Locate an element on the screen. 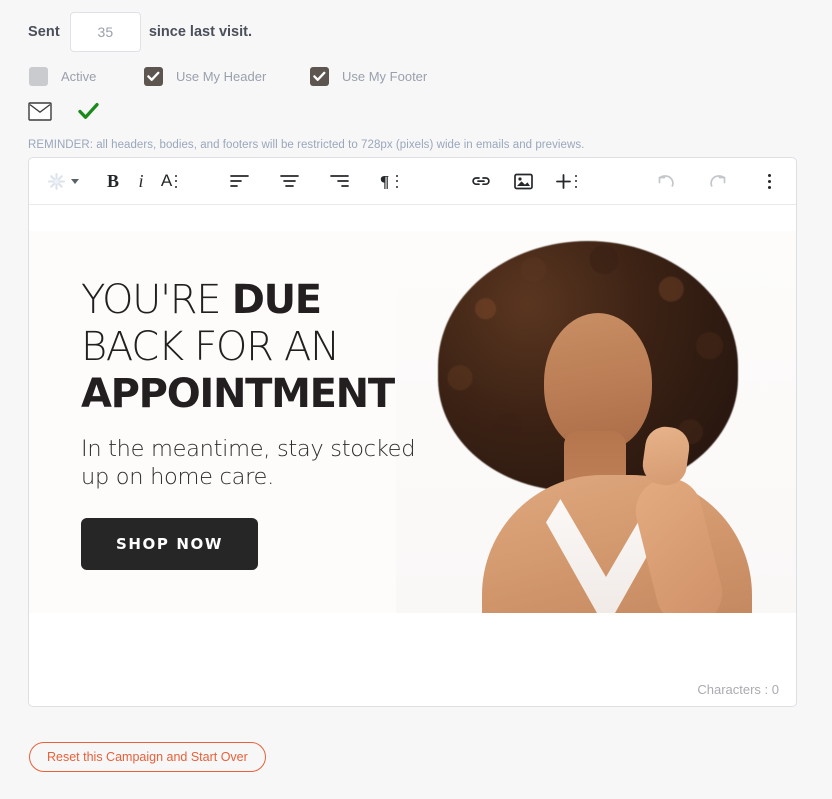 This screenshot has height=799, width=832. banner-subtext-line2: up on home care. is located at coordinates (177, 477).